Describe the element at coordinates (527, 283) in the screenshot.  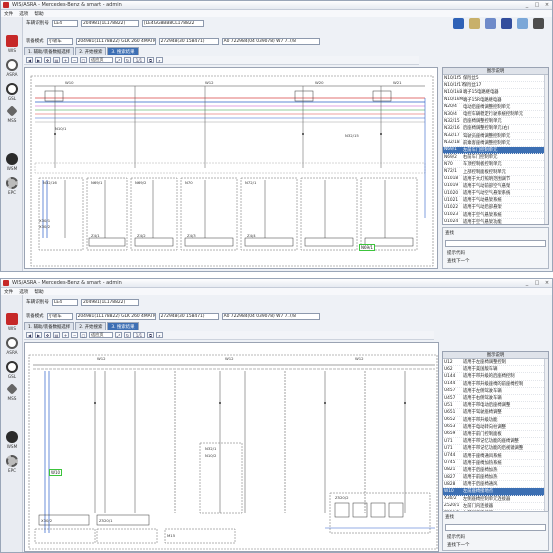
I see `minimize-button: _` at that location.